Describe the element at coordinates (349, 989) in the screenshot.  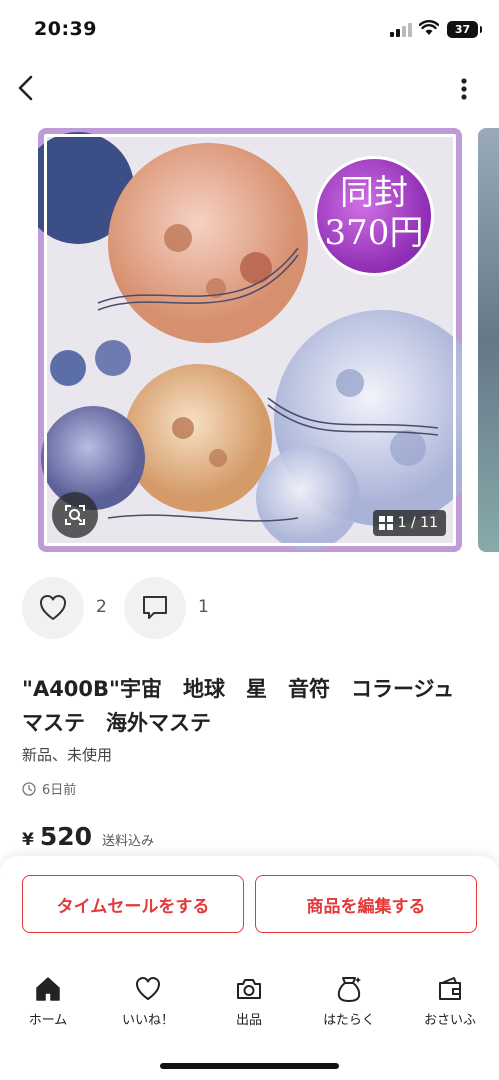
I see `money-bag-icon` at that location.